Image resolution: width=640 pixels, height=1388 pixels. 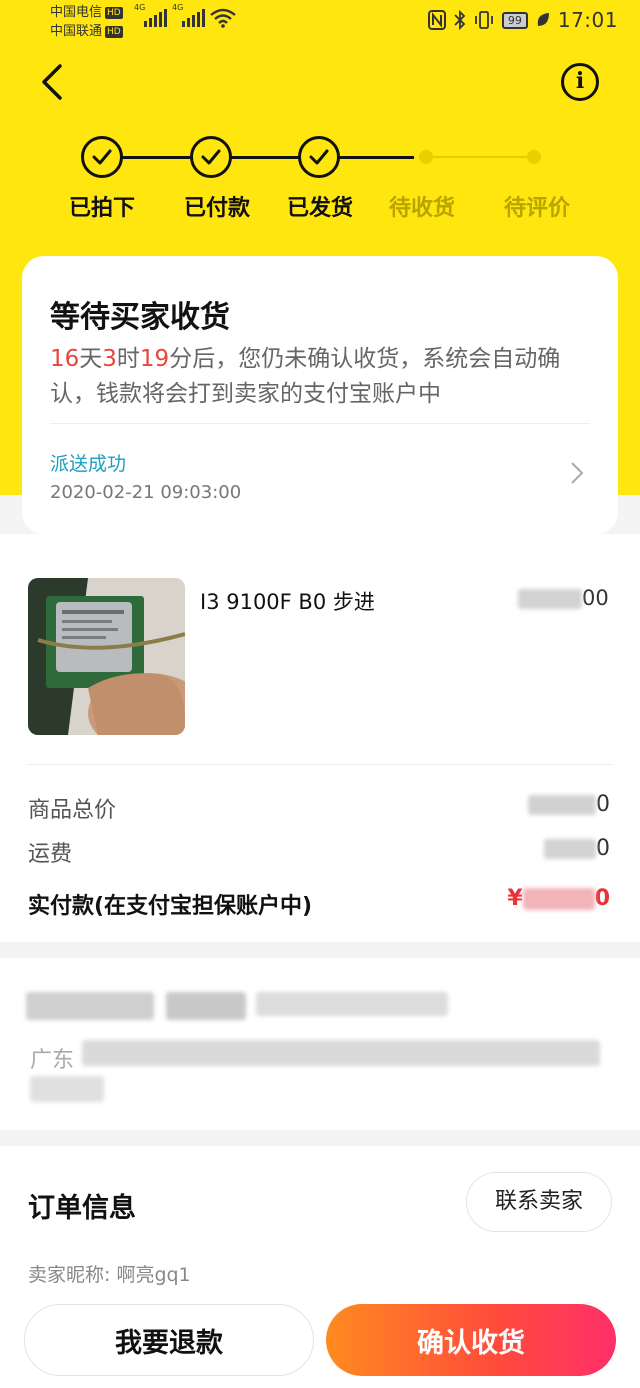 What do you see at coordinates (287, 601) in the screenshot?
I see `product-title: I3 9100F B0 步进` at bounding box center [287, 601].